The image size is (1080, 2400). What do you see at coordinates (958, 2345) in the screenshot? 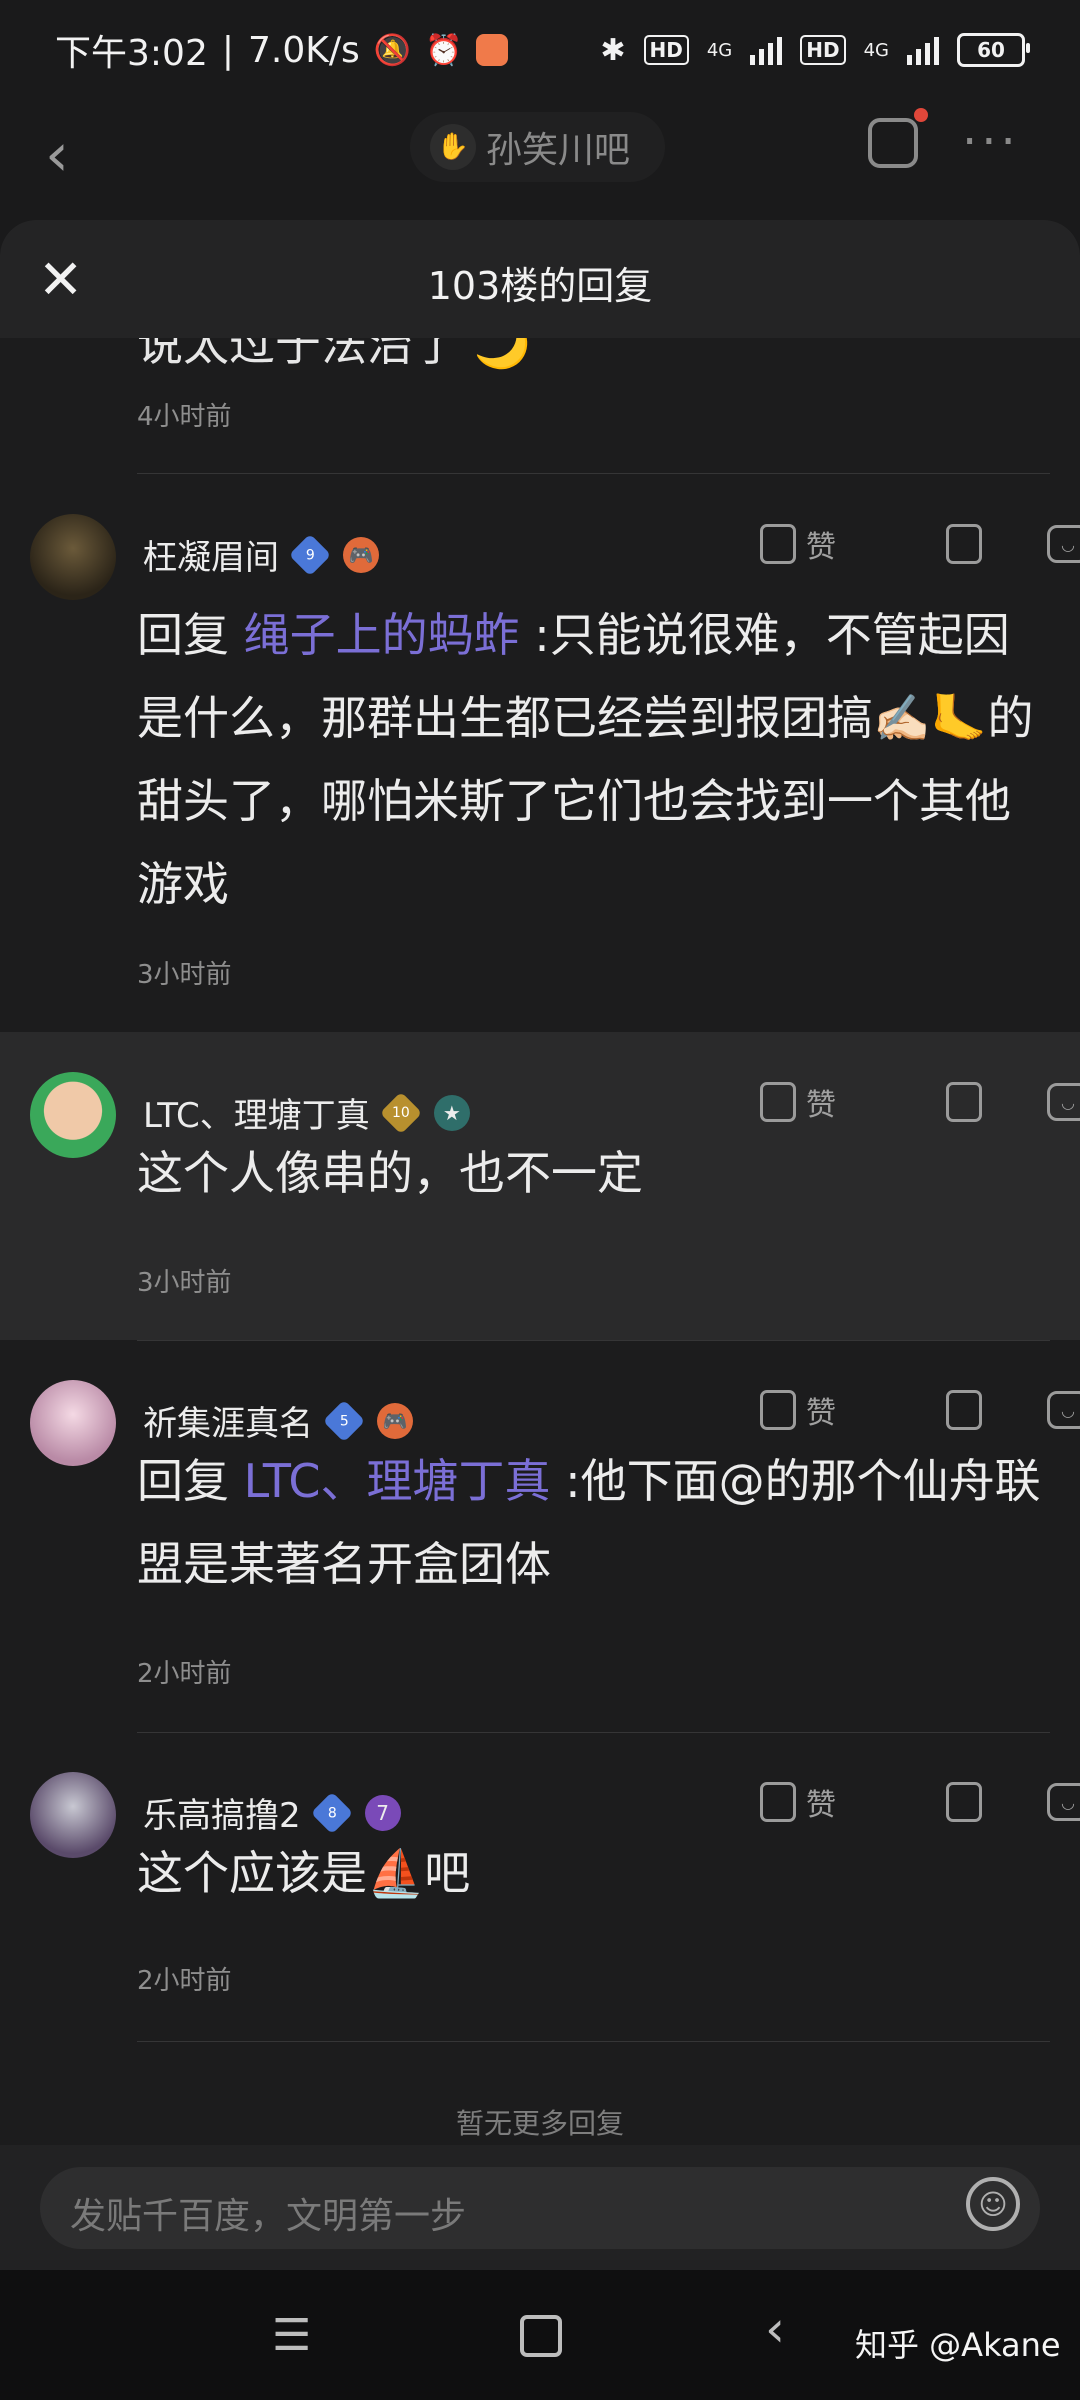
I see `watermark: 知乎 @Akane` at bounding box center [958, 2345].